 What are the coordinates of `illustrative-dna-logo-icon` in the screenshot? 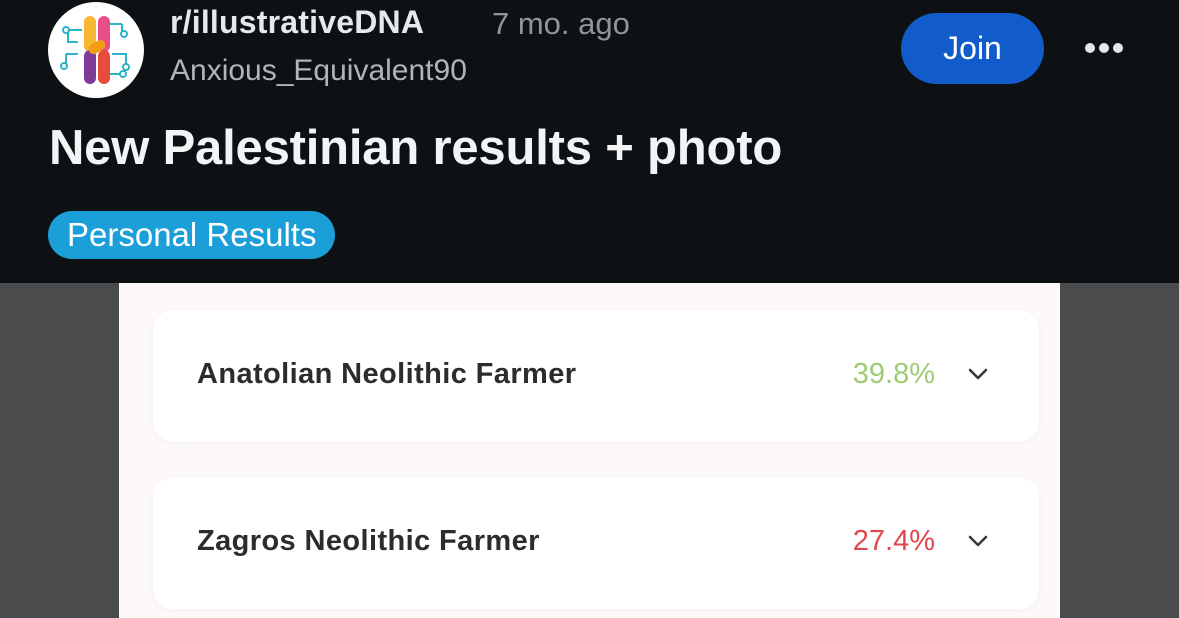 It's located at (95, 50).